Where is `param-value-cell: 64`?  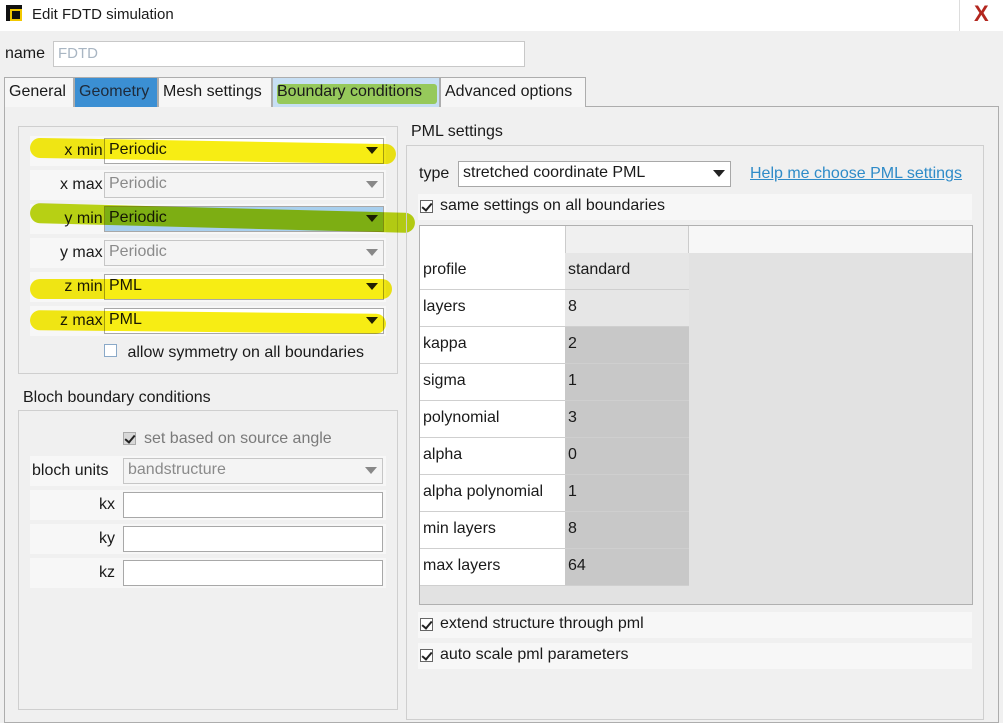 param-value-cell: 64 is located at coordinates (627, 567).